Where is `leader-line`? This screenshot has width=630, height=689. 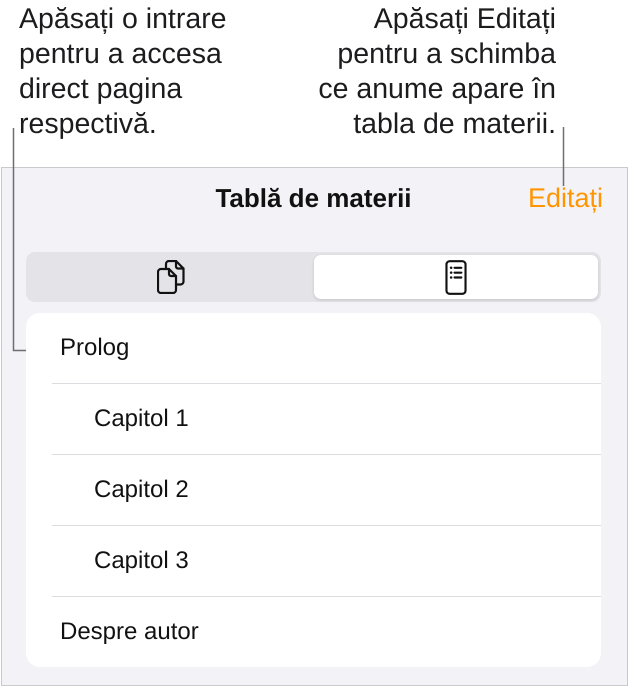 leader-line is located at coordinates (563, 156).